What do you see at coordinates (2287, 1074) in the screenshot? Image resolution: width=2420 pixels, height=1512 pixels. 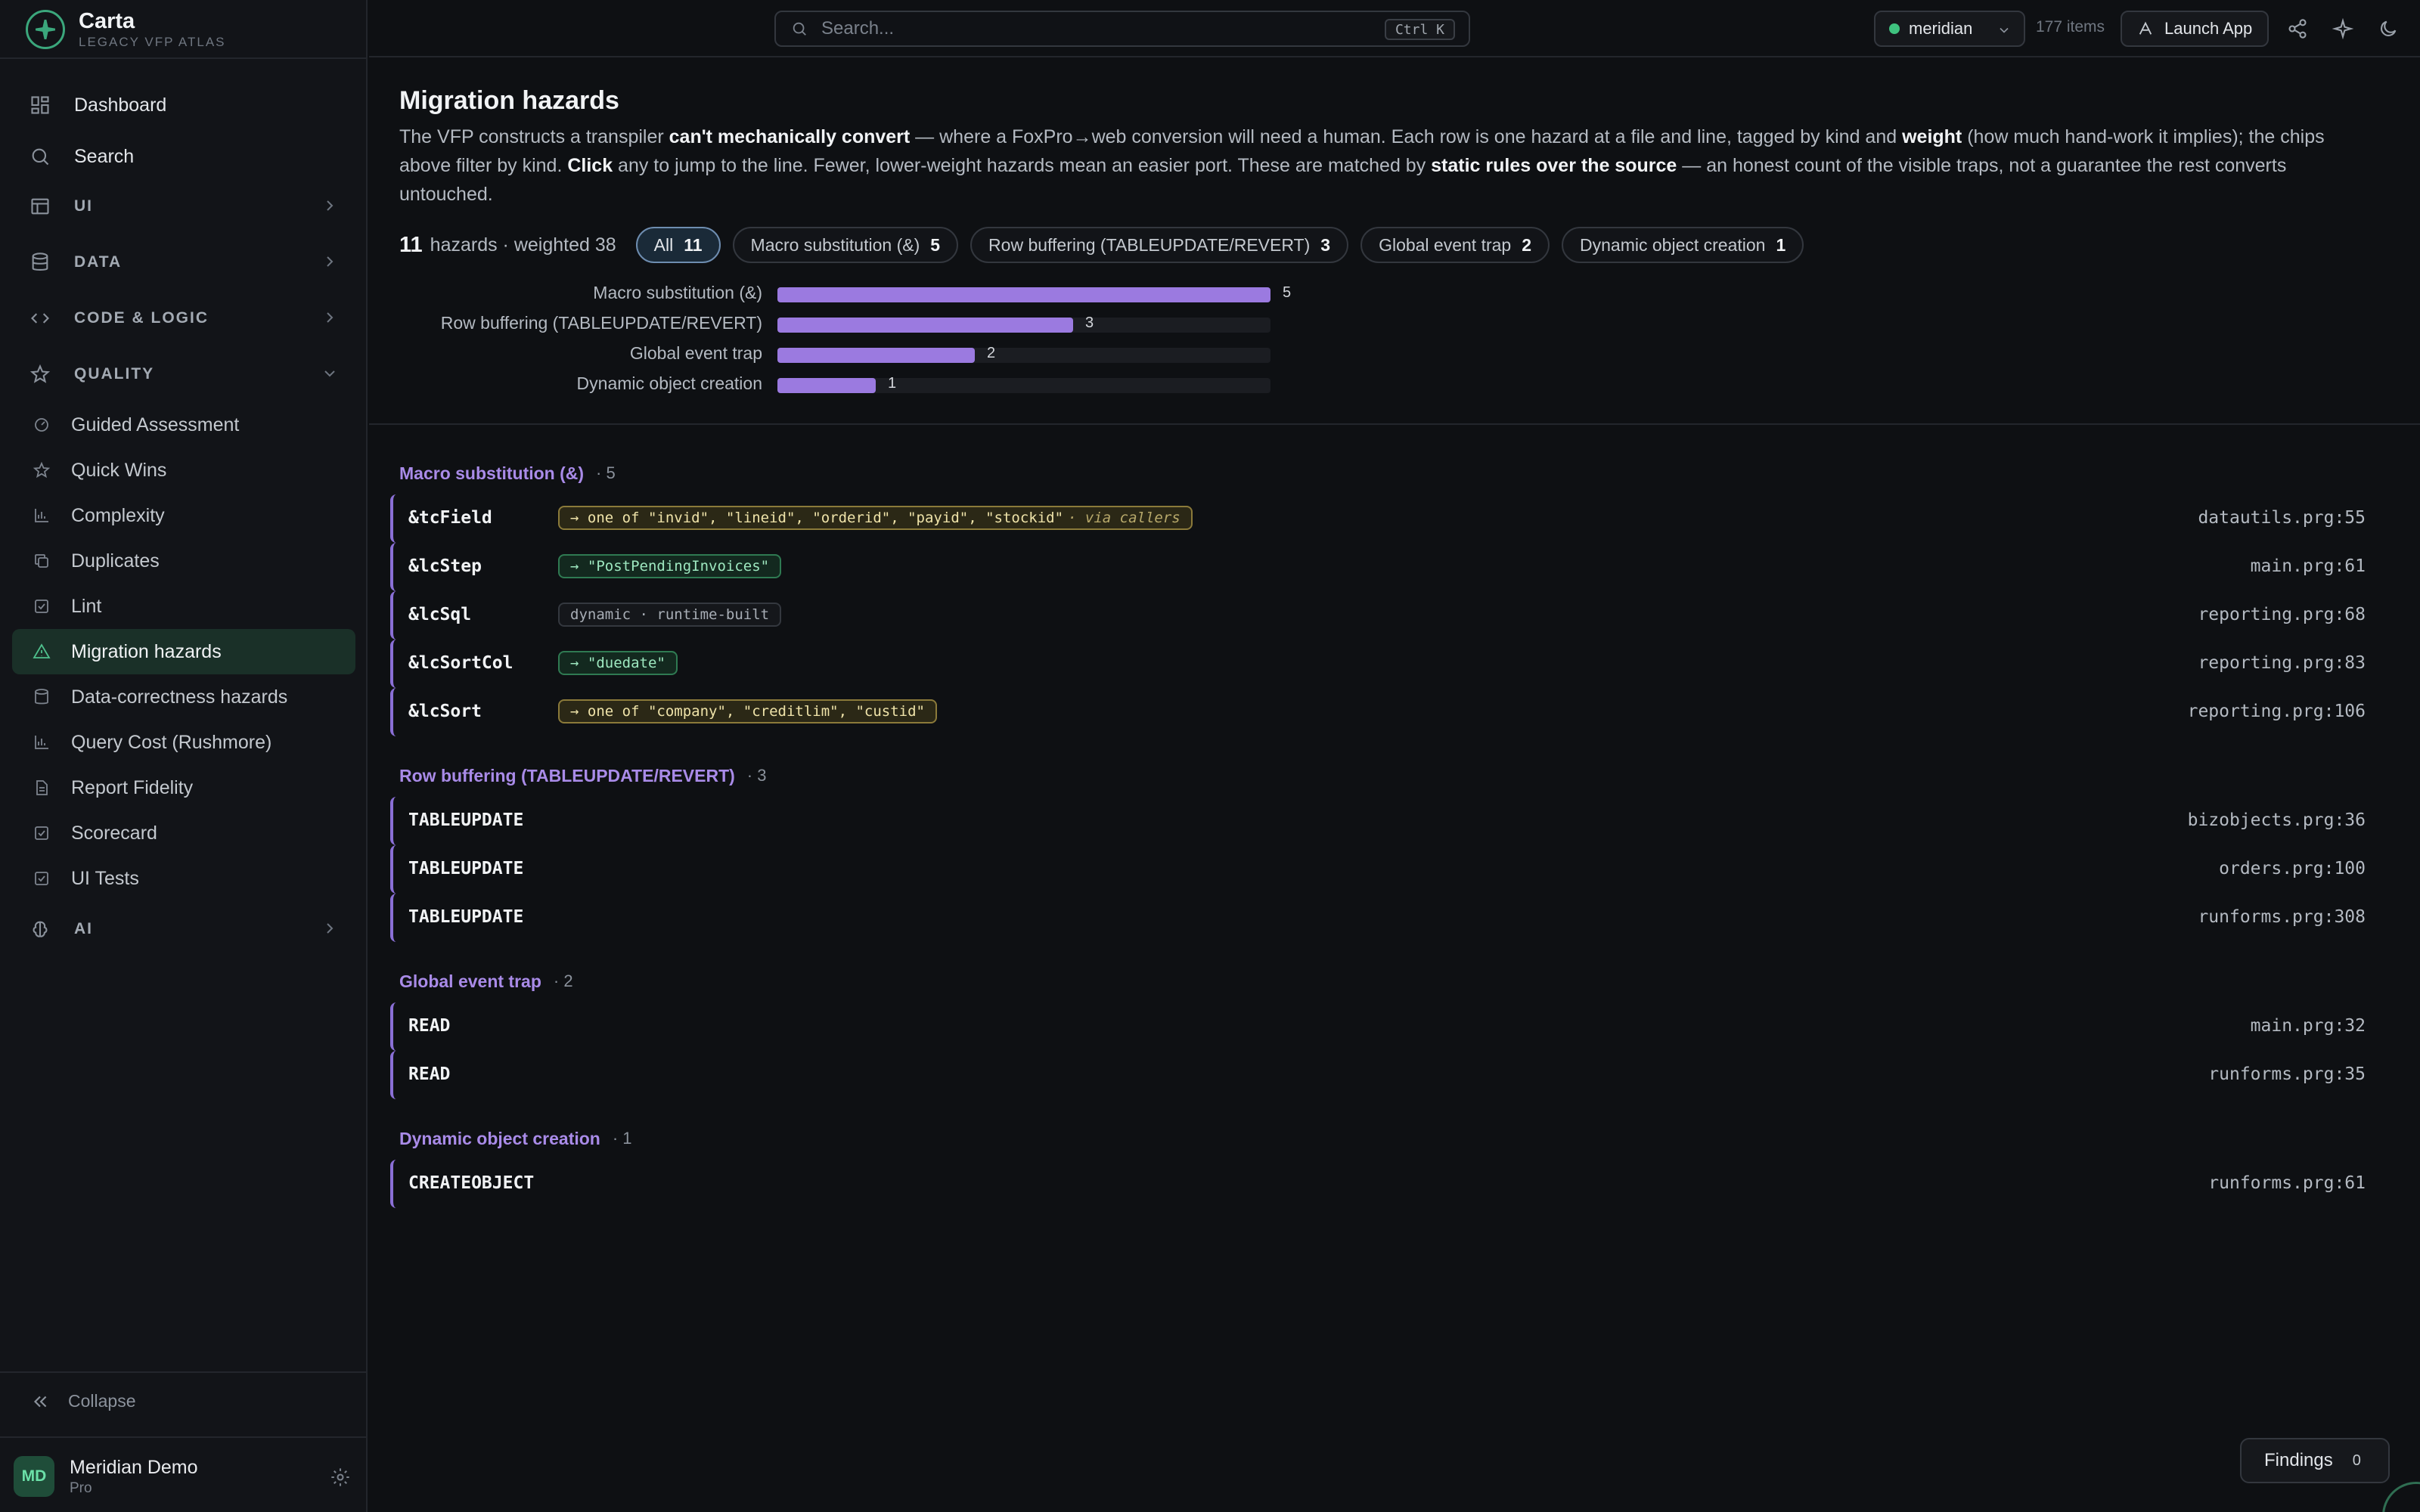 I see `hazard-location-link: runforms.prg:35` at bounding box center [2287, 1074].